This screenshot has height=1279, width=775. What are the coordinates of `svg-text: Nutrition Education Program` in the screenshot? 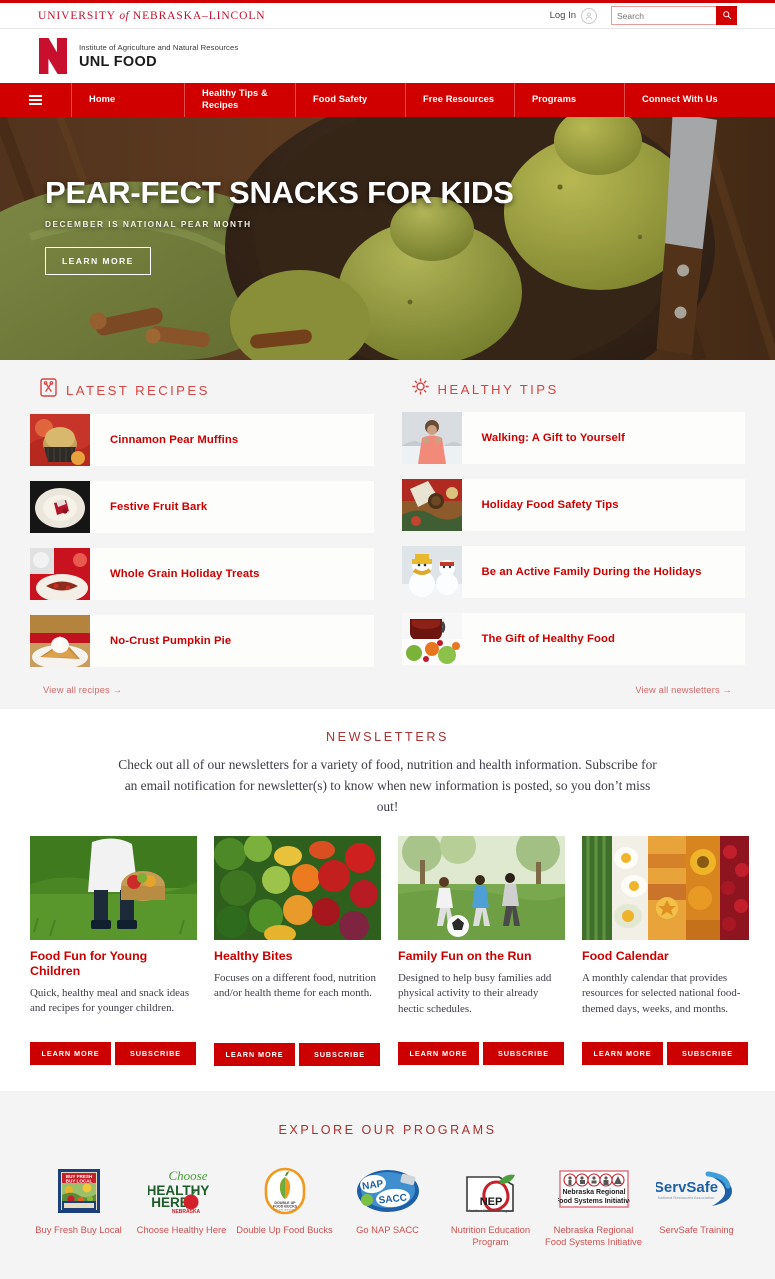 It's located at (490, 1211).